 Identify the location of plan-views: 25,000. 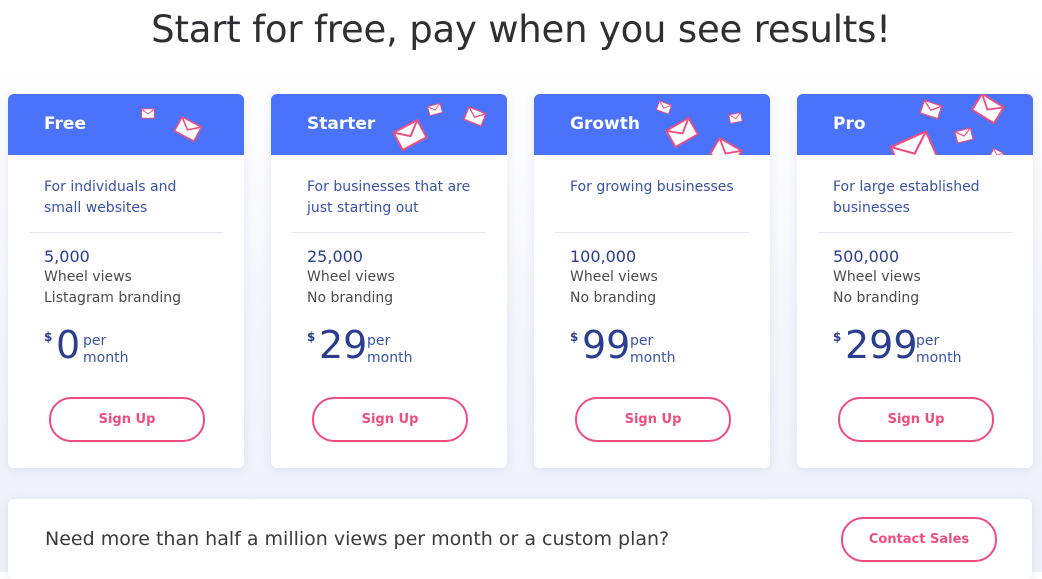
(335, 256).